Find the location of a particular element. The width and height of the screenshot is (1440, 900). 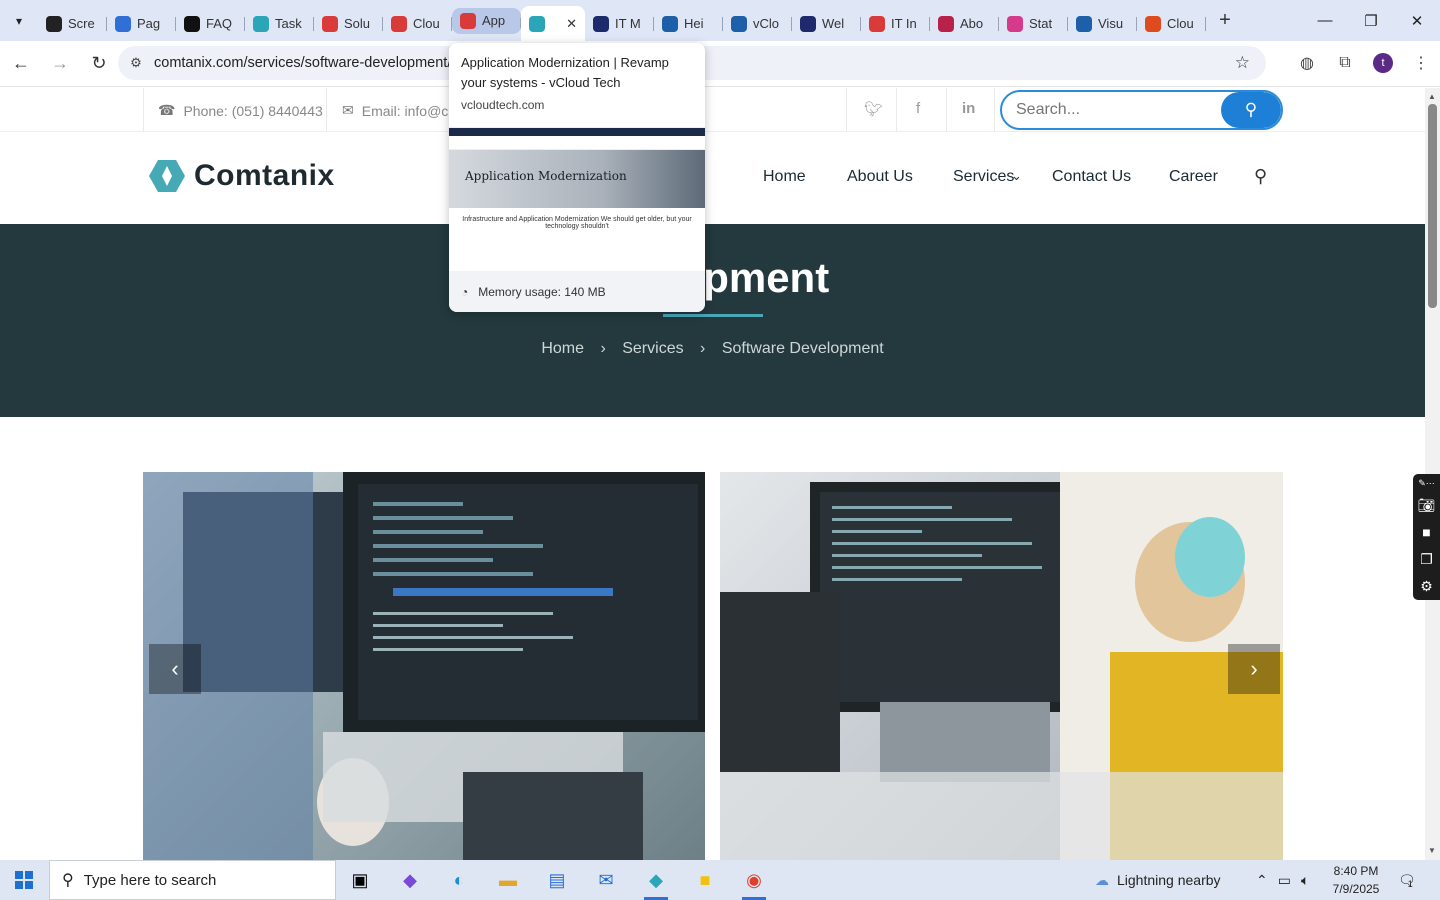

scroll-up-icon: ▲ is located at coordinates (1432, 96).